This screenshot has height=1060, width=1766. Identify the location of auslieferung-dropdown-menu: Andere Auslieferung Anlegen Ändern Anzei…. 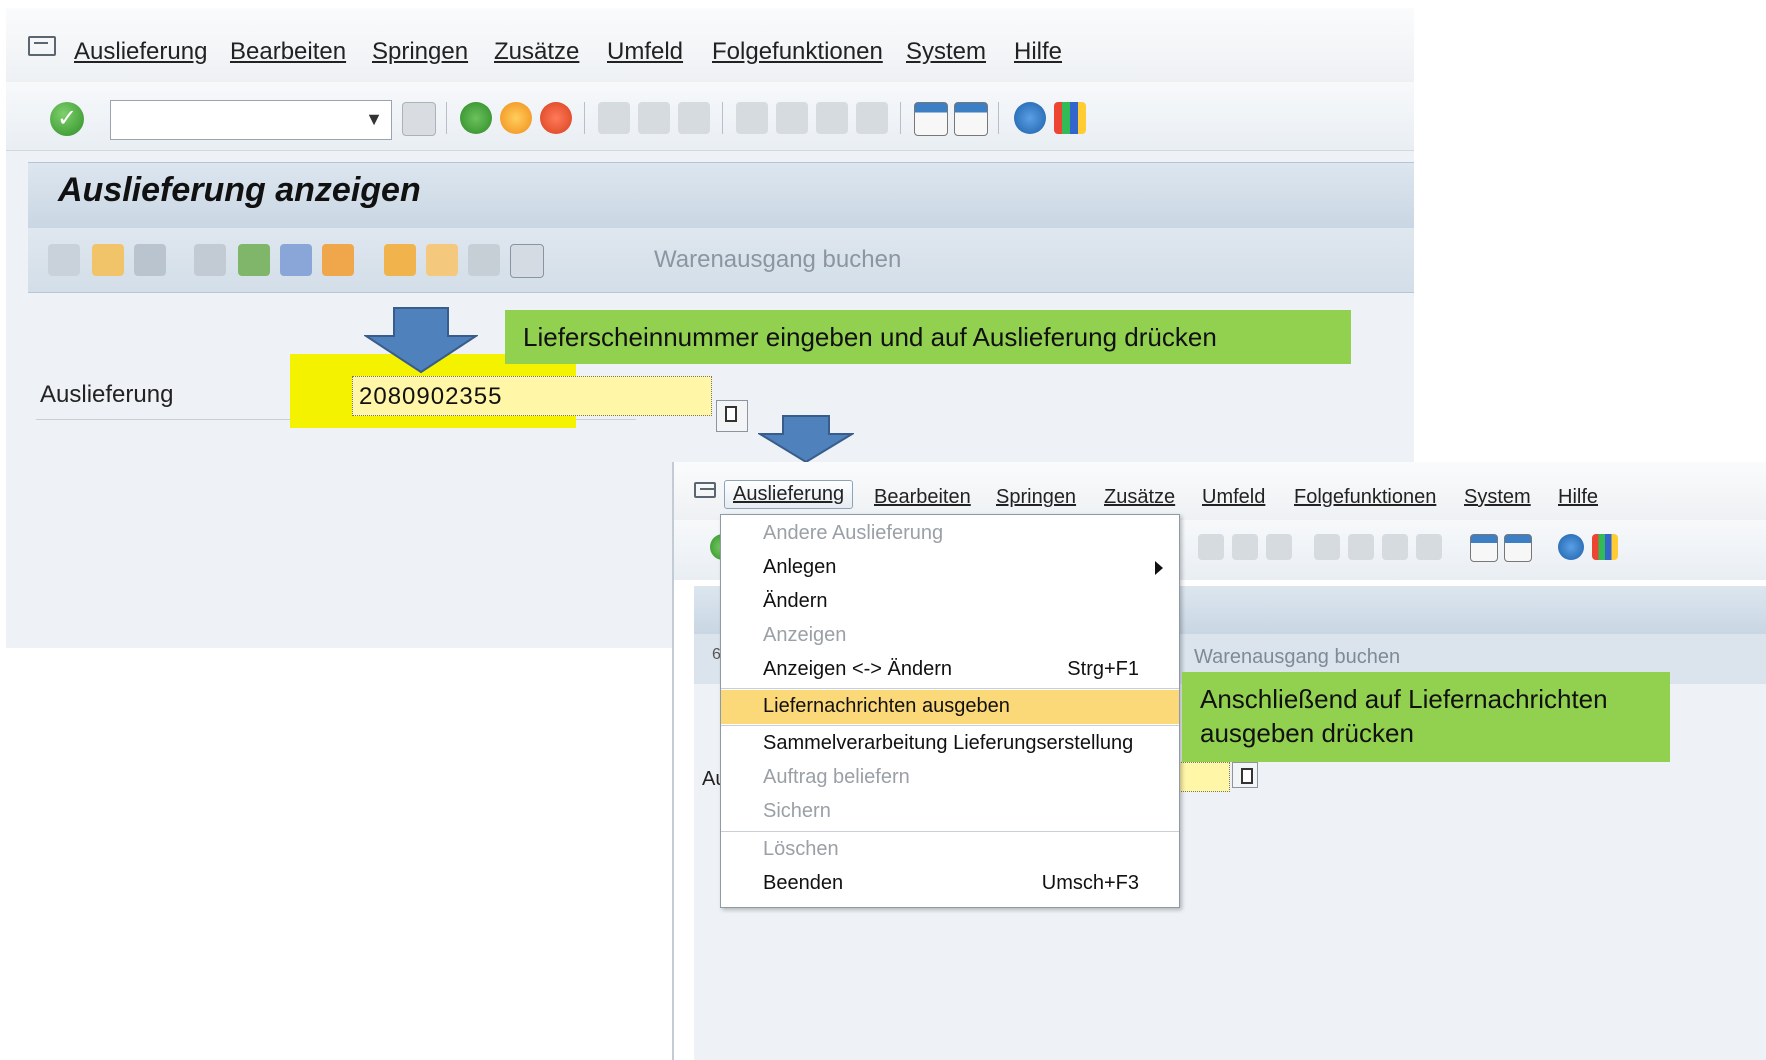
(950, 711).